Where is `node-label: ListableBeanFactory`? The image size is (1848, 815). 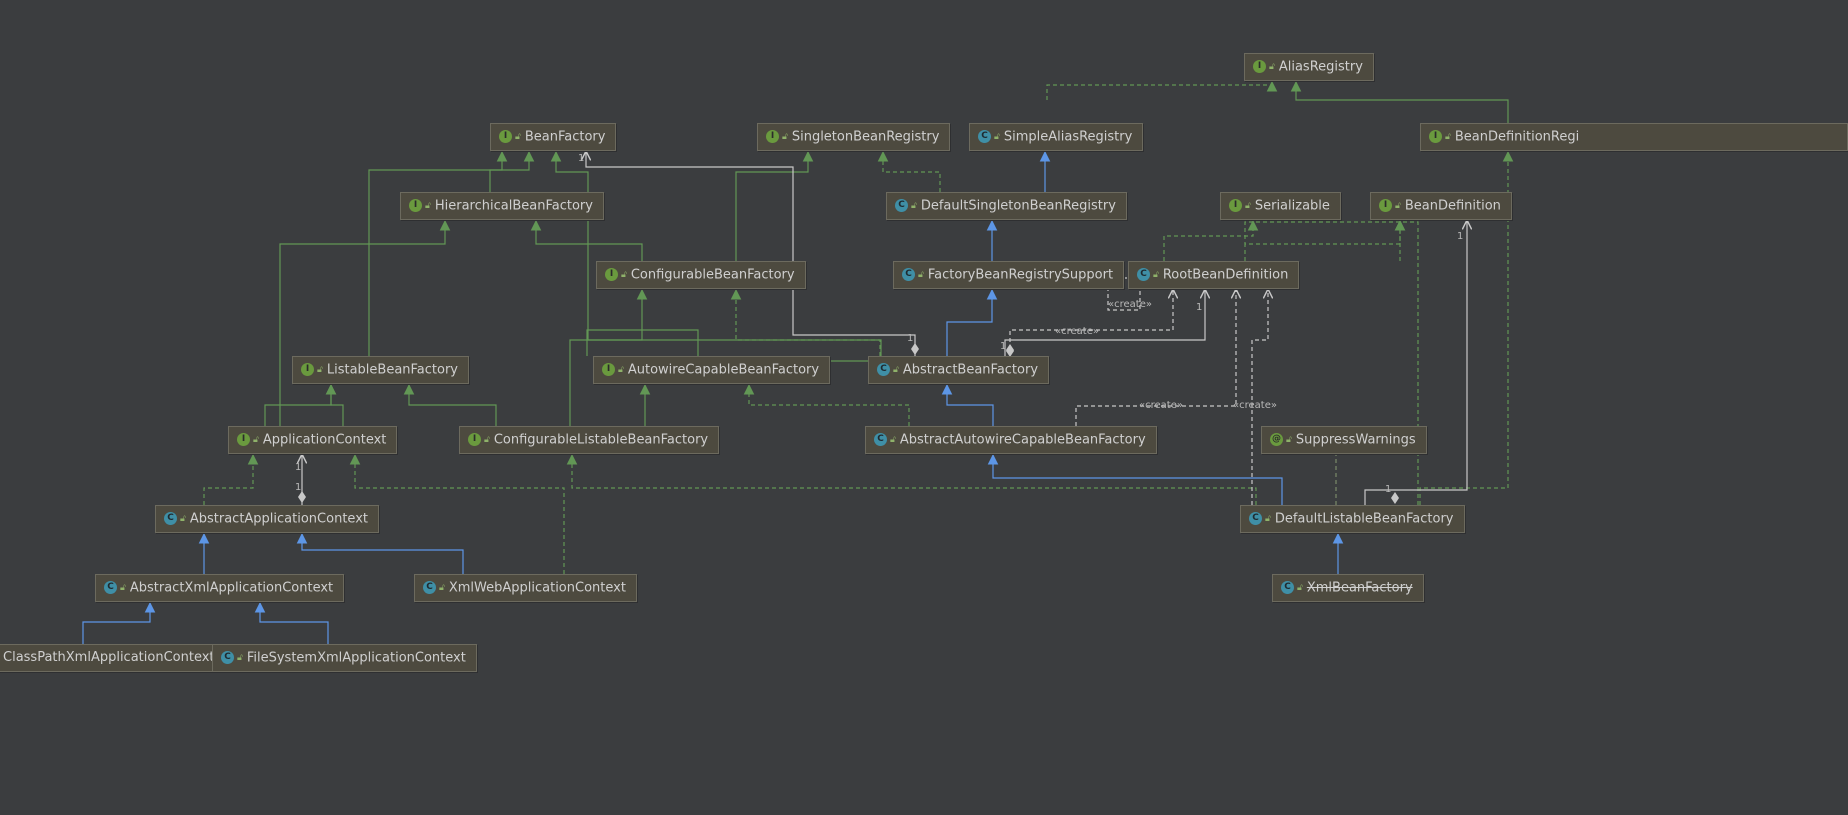
node-label: ListableBeanFactory is located at coordinates (392, 370).